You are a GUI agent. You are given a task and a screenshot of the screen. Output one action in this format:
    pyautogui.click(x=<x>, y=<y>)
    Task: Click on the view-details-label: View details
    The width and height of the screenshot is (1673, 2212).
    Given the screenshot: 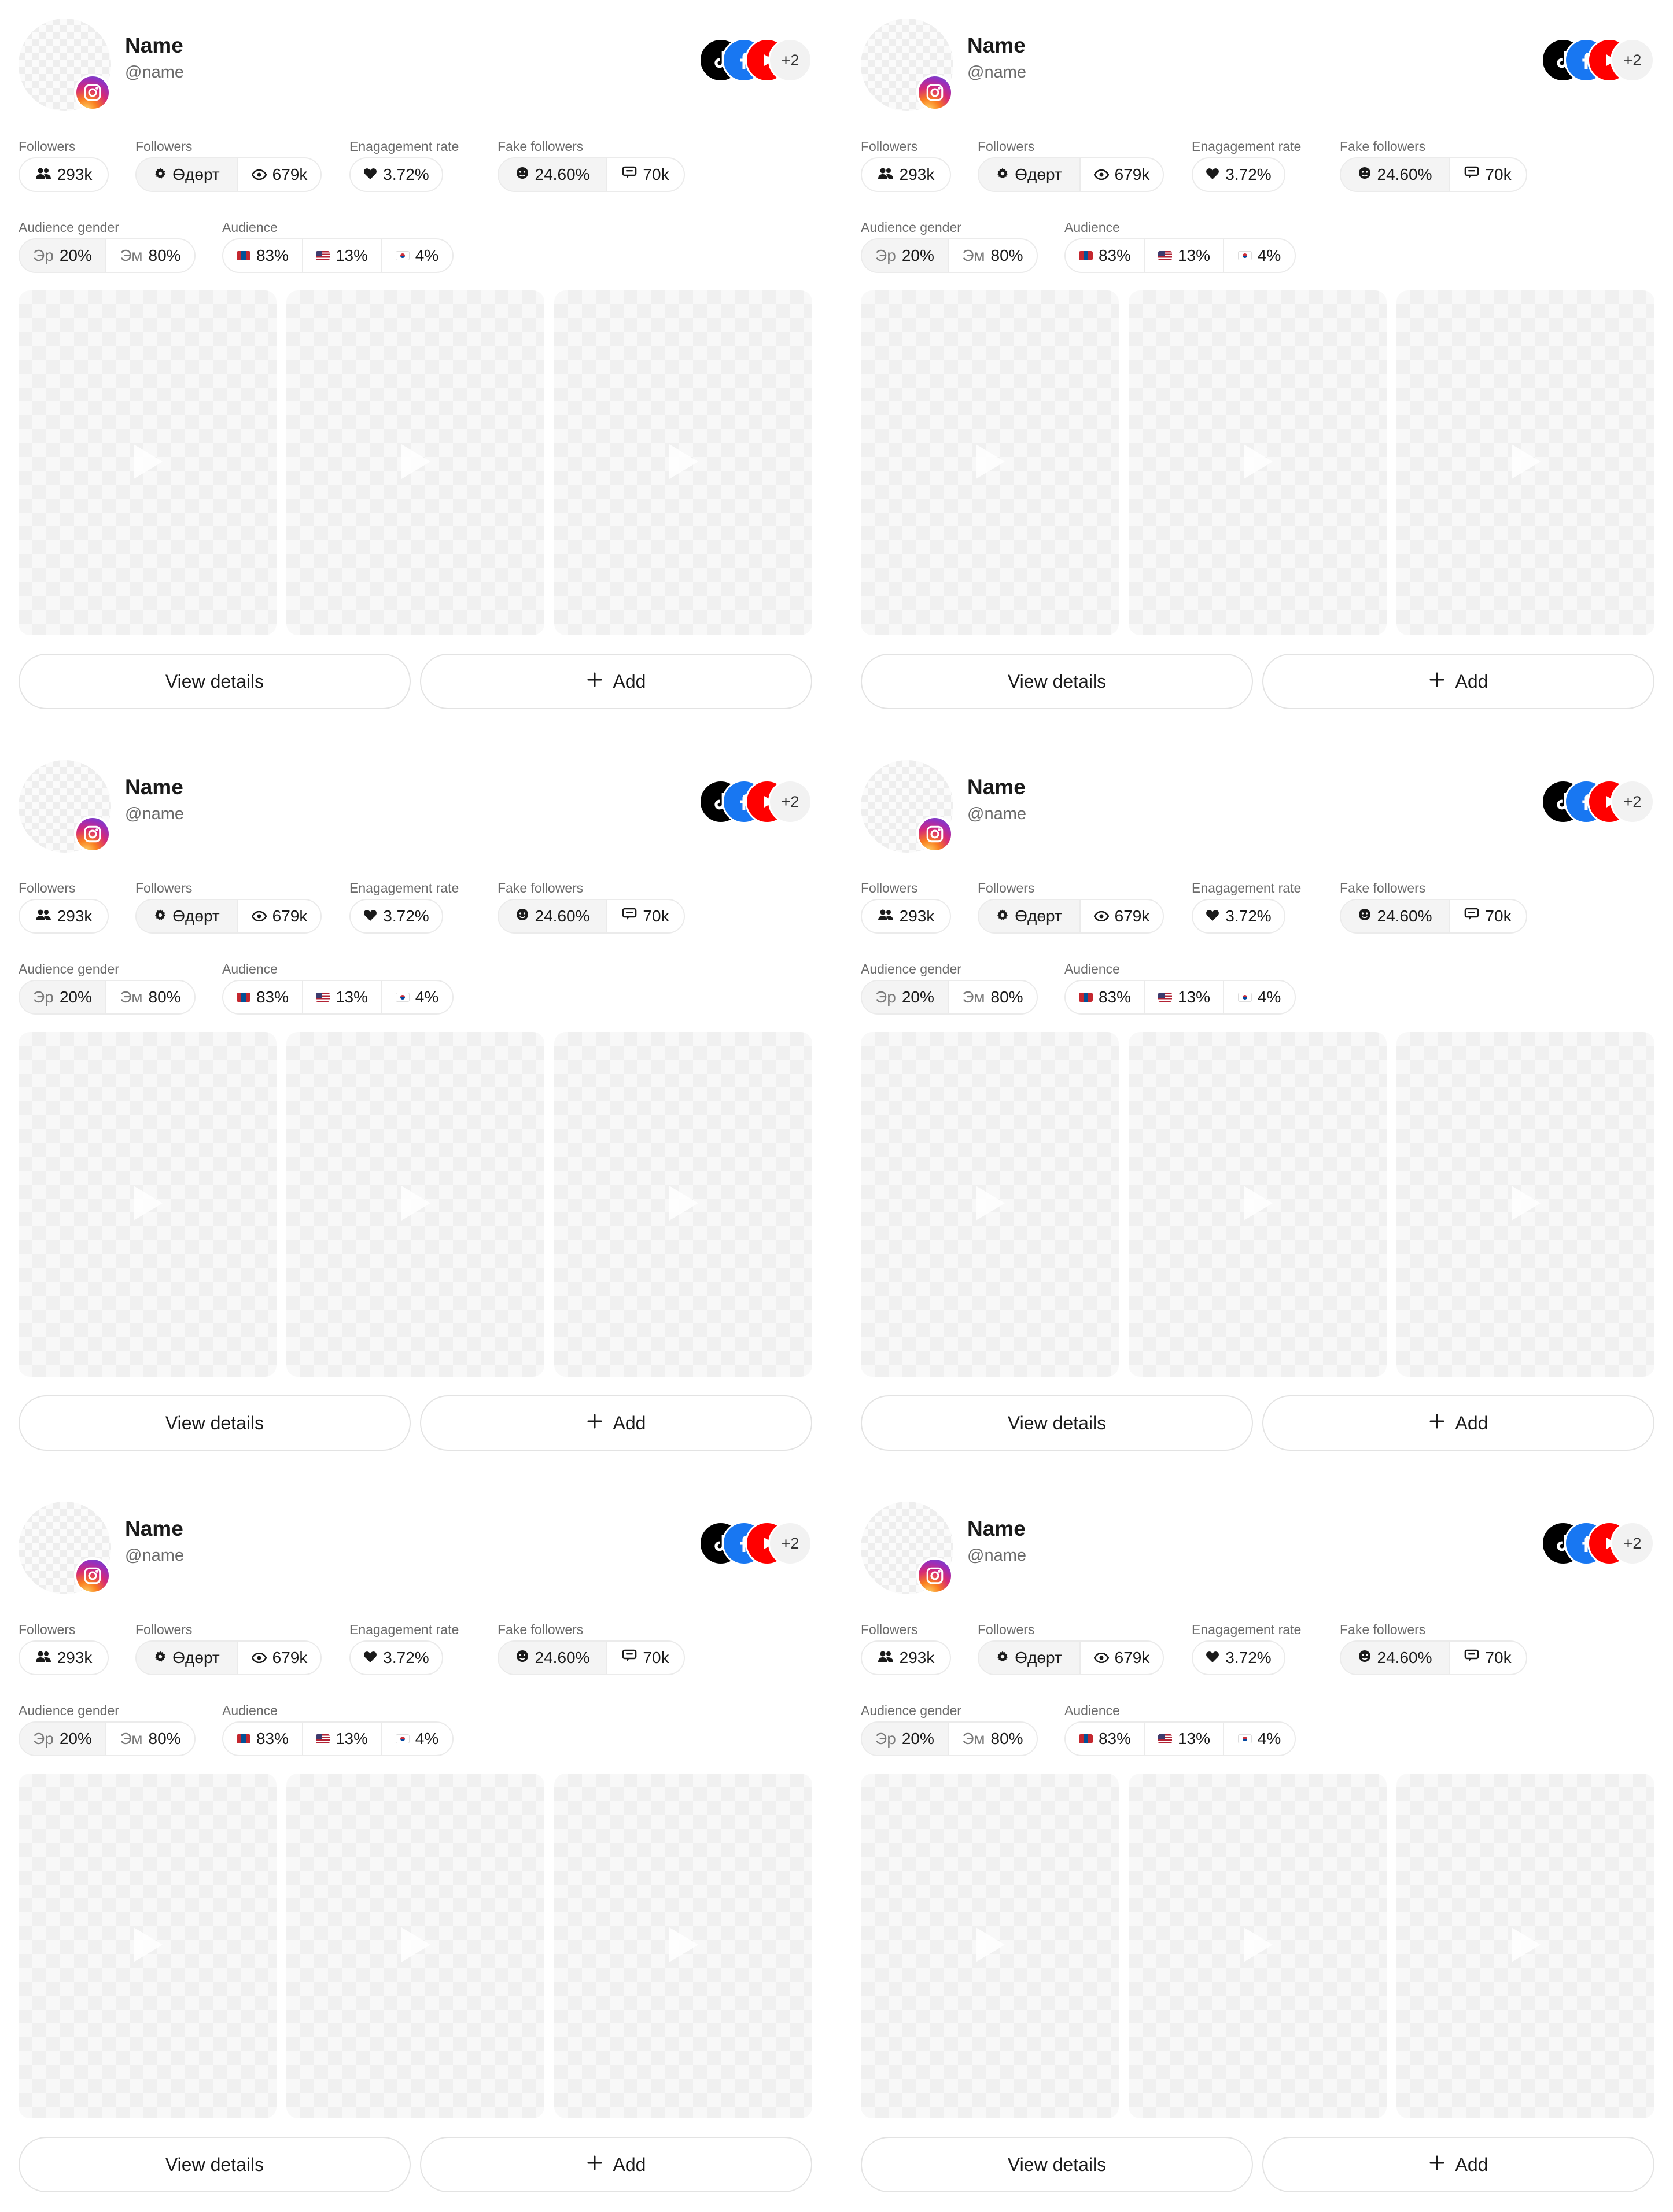 What is the action you would take?
    pyautogui.click(x=214, y=1423)
    